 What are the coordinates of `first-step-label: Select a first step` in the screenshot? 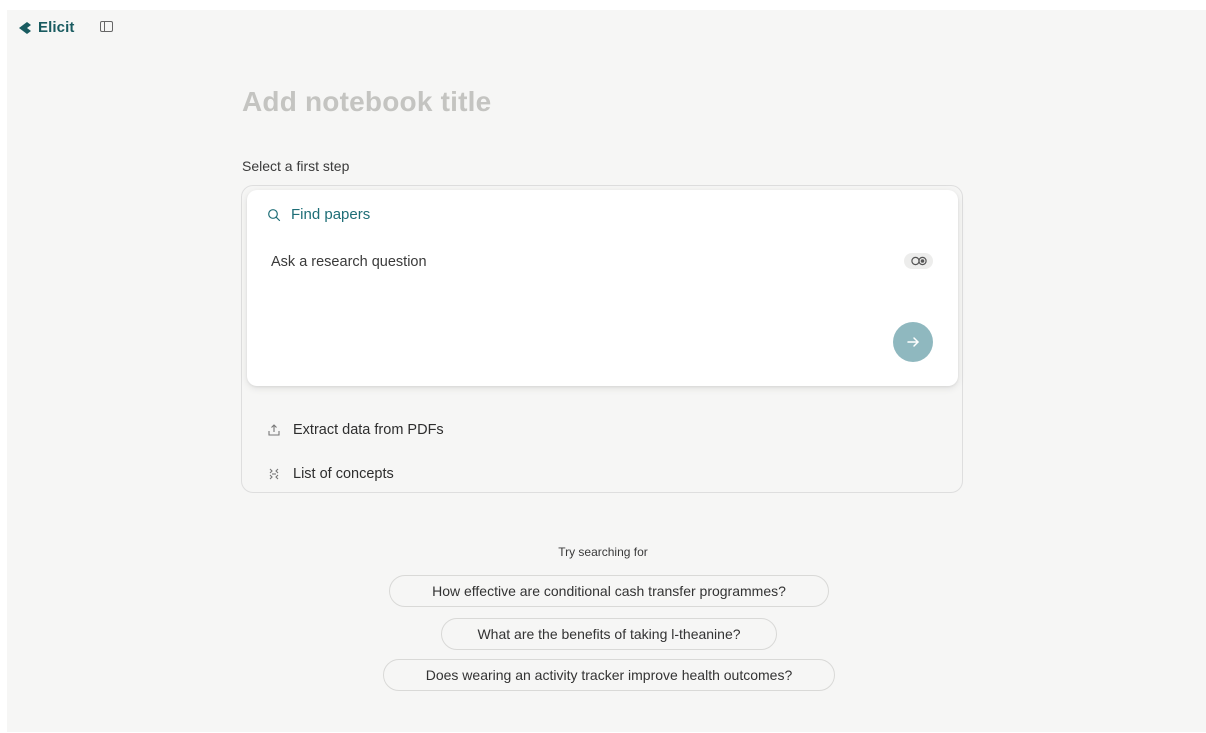 It's located at (296, 166).